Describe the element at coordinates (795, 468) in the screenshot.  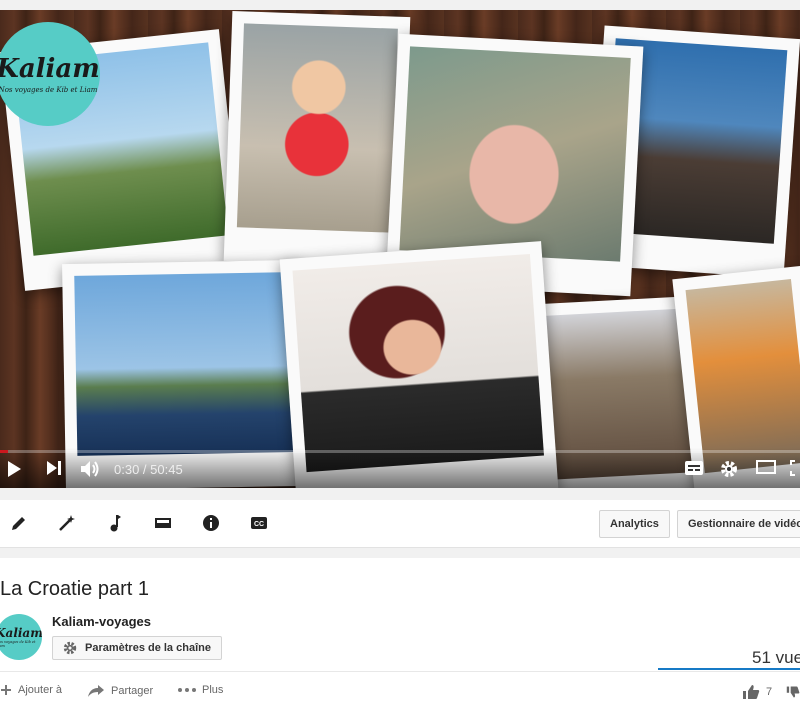
I see `fullscreen-icon` at that location.